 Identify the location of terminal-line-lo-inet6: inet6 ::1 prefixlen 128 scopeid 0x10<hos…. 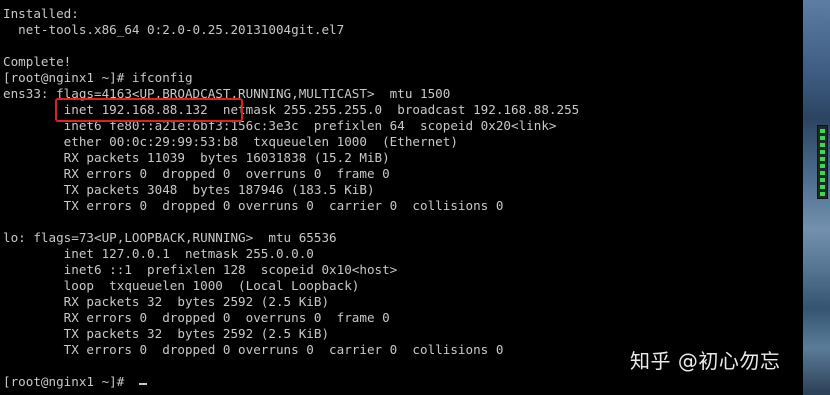
(200, 269).